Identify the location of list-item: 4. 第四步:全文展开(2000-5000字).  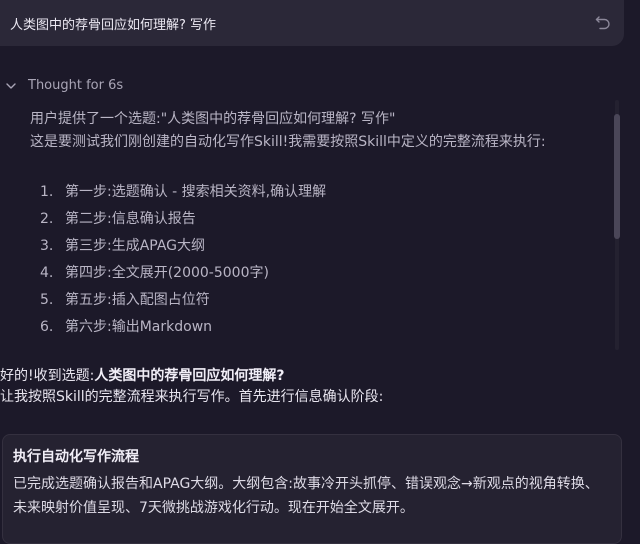
(317, 273).